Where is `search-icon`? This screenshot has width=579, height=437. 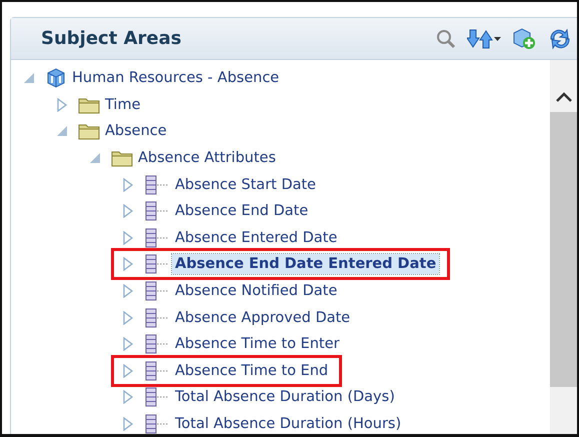 search-icon is located at coordinates (446, 39).